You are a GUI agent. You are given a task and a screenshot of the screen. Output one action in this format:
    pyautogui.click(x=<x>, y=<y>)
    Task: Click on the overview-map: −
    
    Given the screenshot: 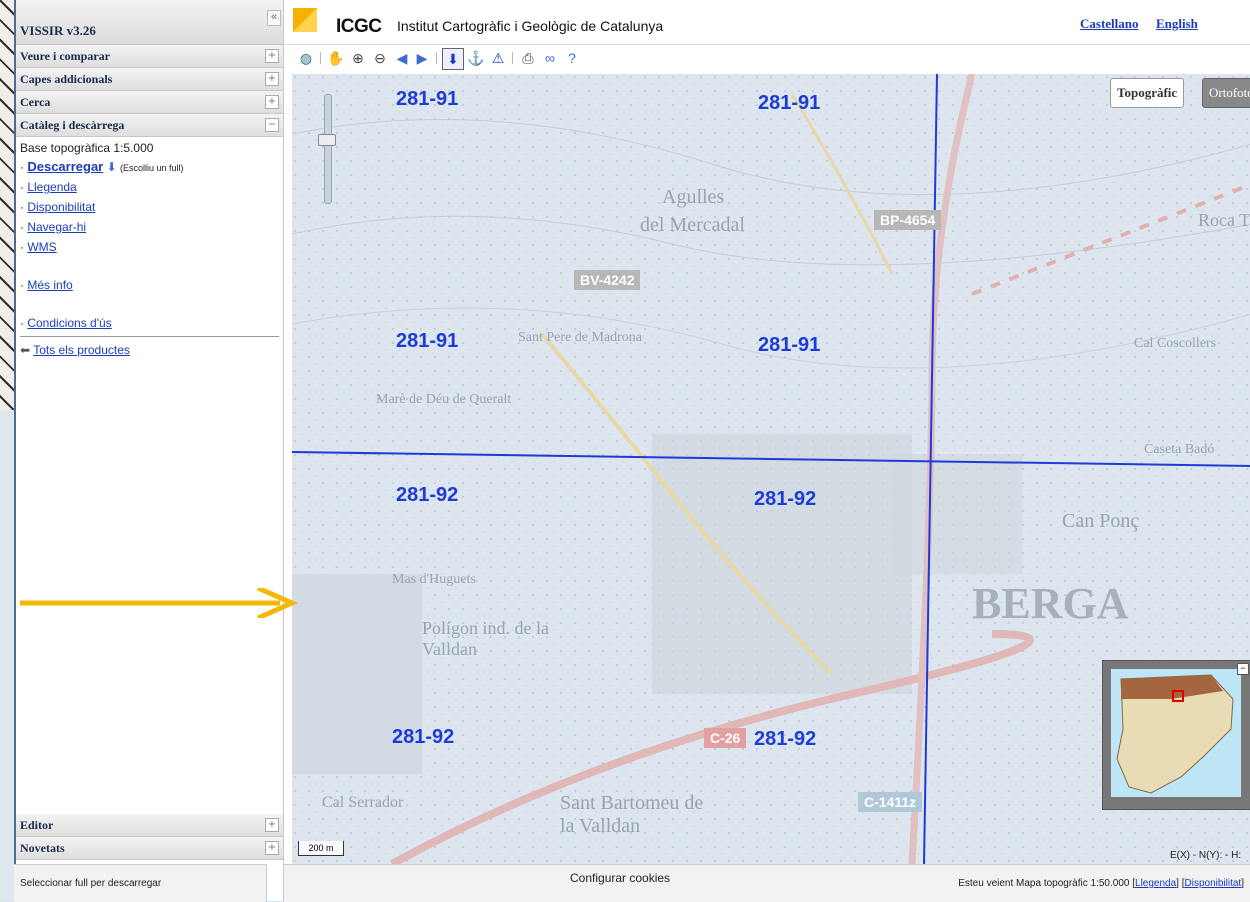 What is the action you would take?
    pyautogui.click(x=1176, y=735)
    